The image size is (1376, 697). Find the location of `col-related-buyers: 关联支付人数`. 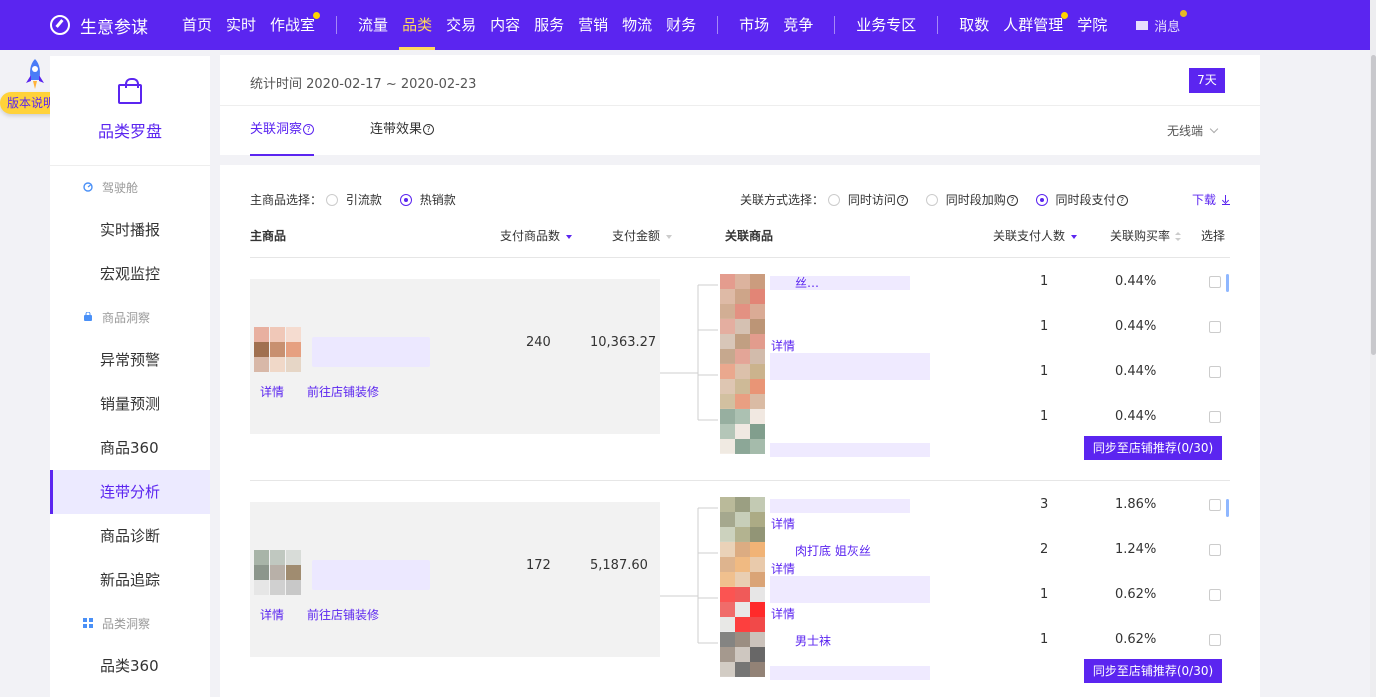

col-related-buyers: 关联支付人数 is located at coordinates (1035, 235).